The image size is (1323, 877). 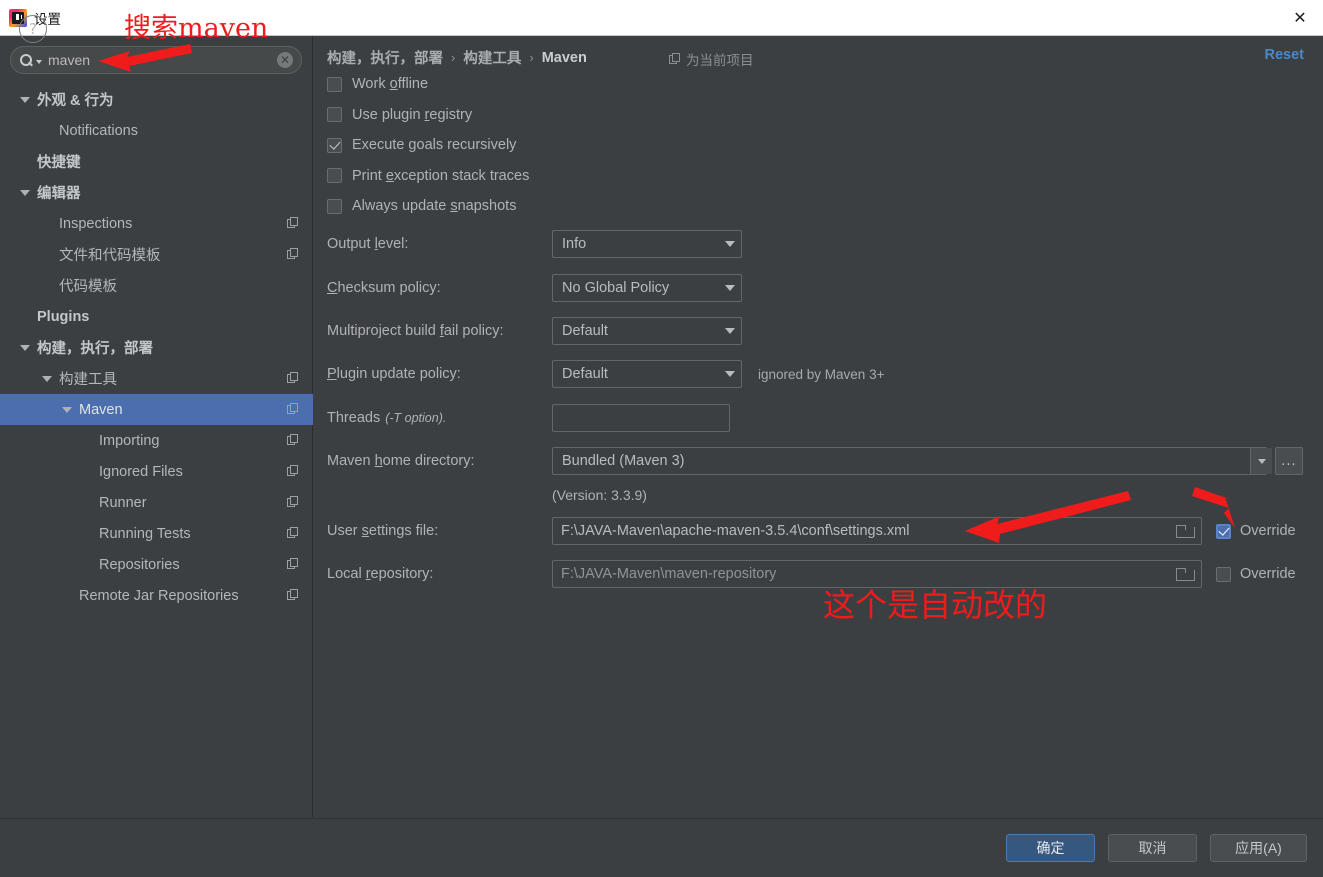 I want to click on multiproject-fail-policy-select: Default, so click(x=647, y=331).